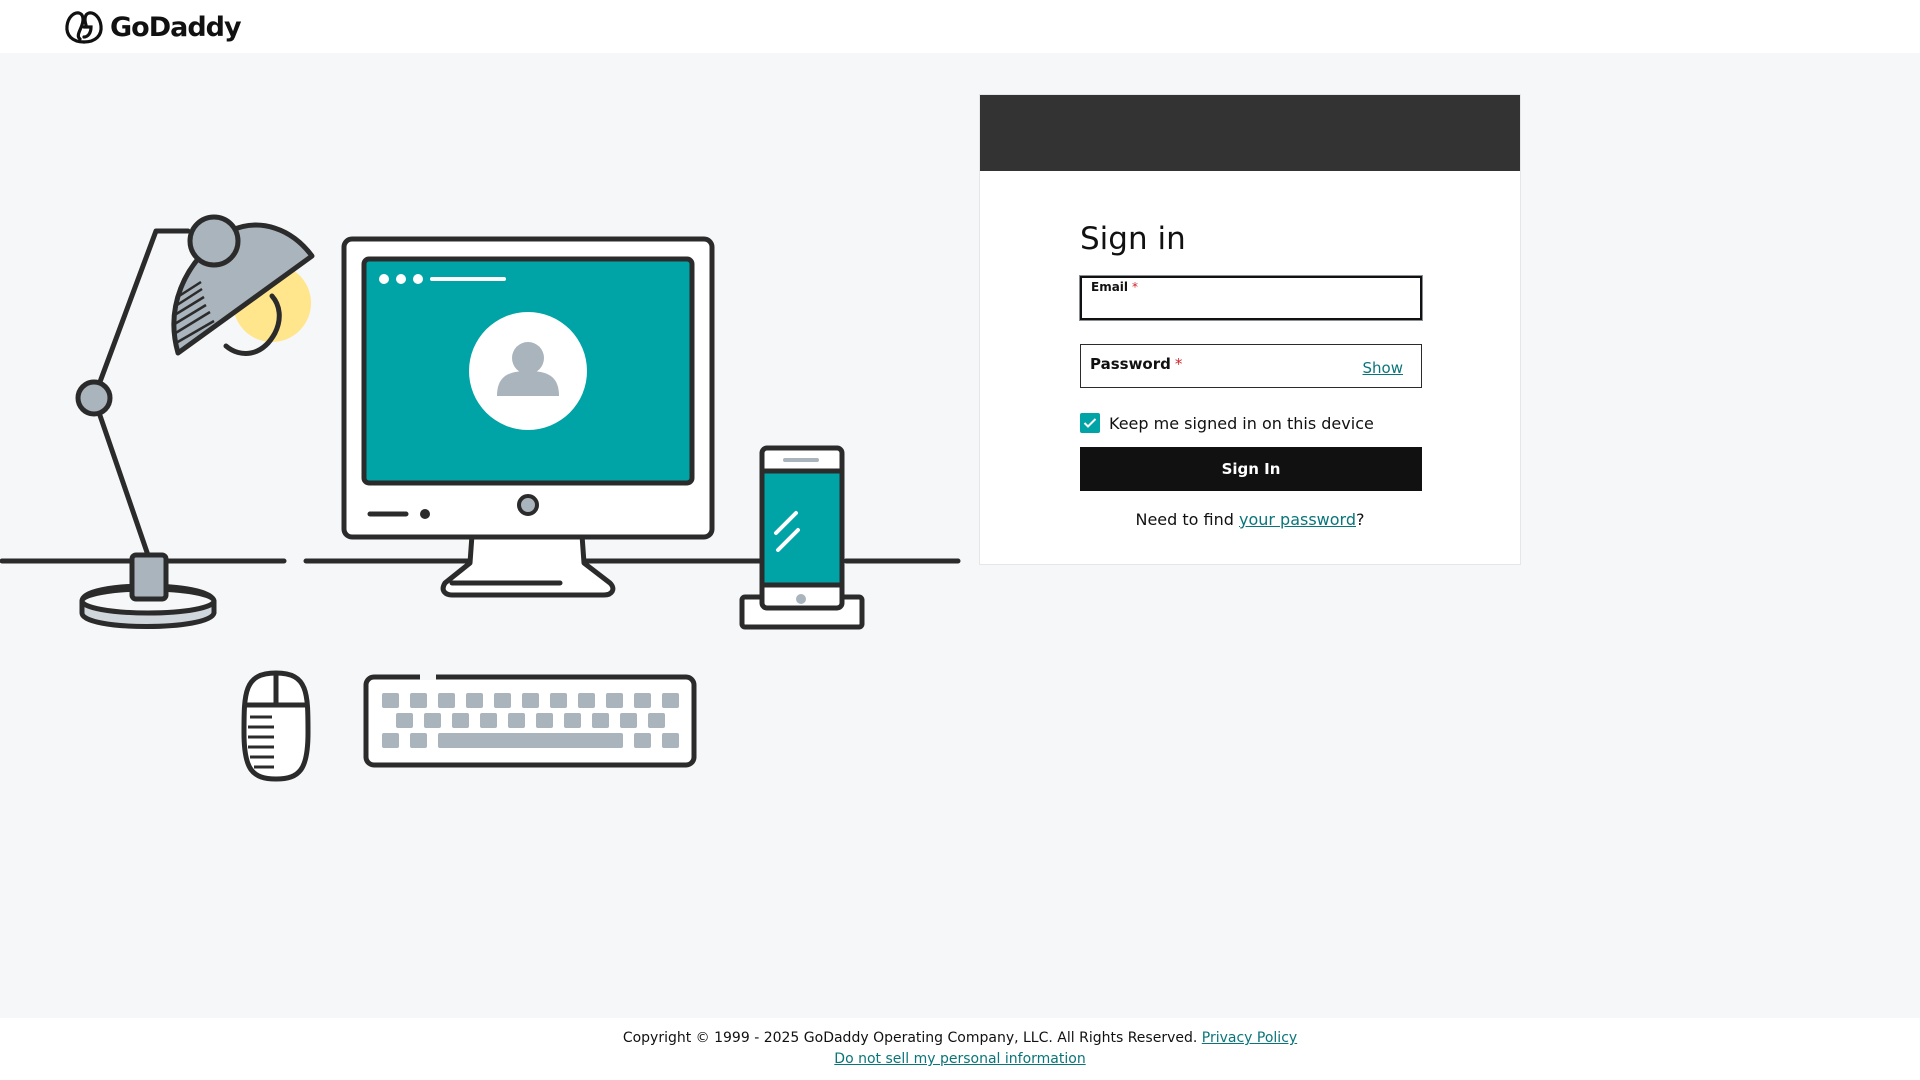  Describe the element at coordinates (1250, 133) in the screenshot. I see `card-banner` at that location.